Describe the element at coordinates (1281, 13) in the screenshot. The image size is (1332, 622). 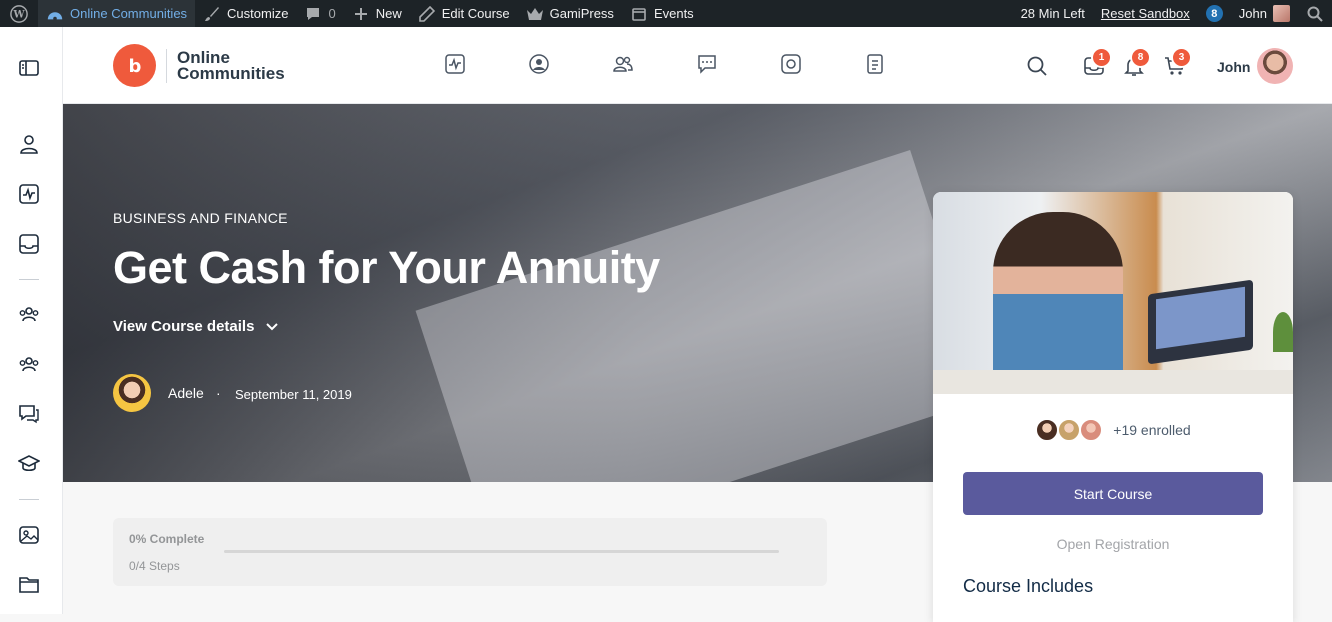
I see `account-avatar` at that location.